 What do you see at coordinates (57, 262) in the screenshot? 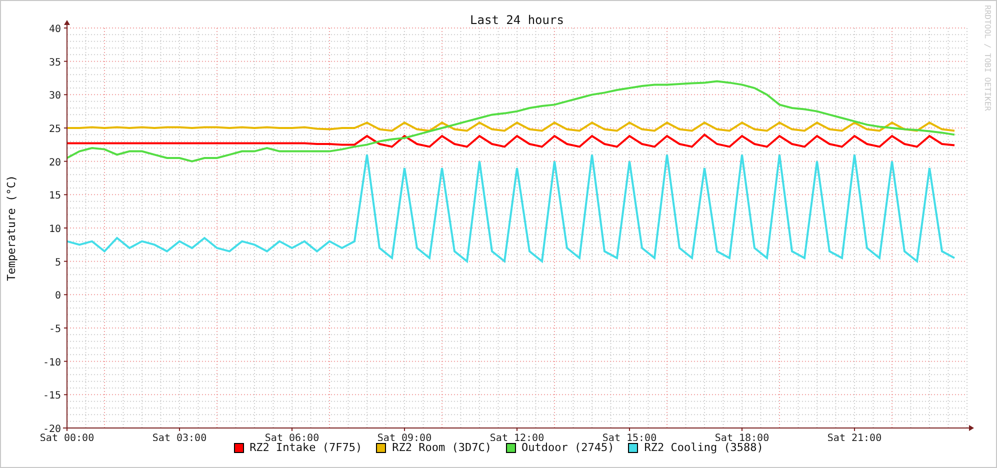
I see `y-tick-label: 5` at bounding box center [57, 262].